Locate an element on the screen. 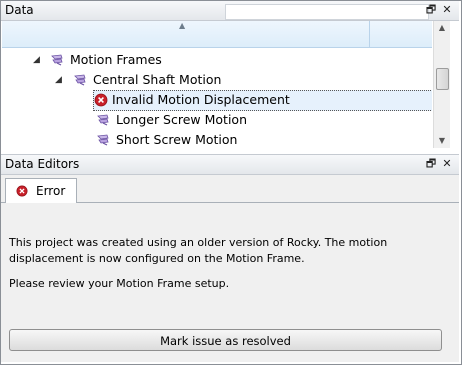 Image resolution: width=462 pixels, height=365 pixels. data-editors-title: Data Editors is located at coordinates (42, 164).